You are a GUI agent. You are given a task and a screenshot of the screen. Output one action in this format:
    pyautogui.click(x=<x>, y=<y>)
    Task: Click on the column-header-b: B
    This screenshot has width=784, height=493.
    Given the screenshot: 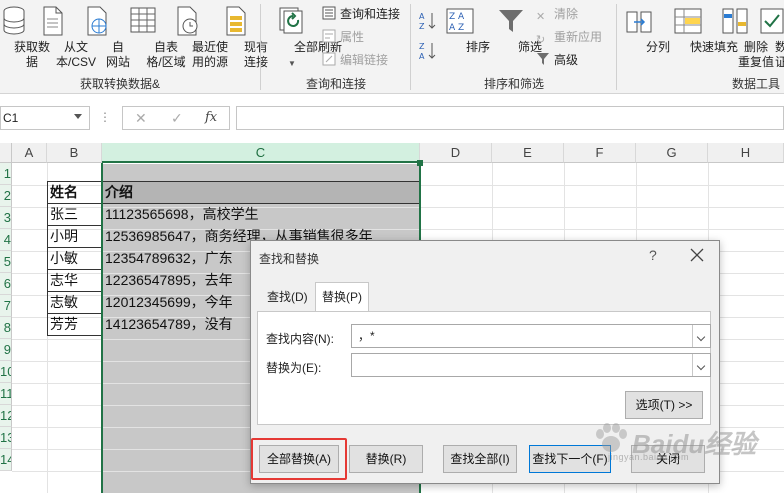 What is the action you would take?
    pyautogui.click(x=74, y=153)
    